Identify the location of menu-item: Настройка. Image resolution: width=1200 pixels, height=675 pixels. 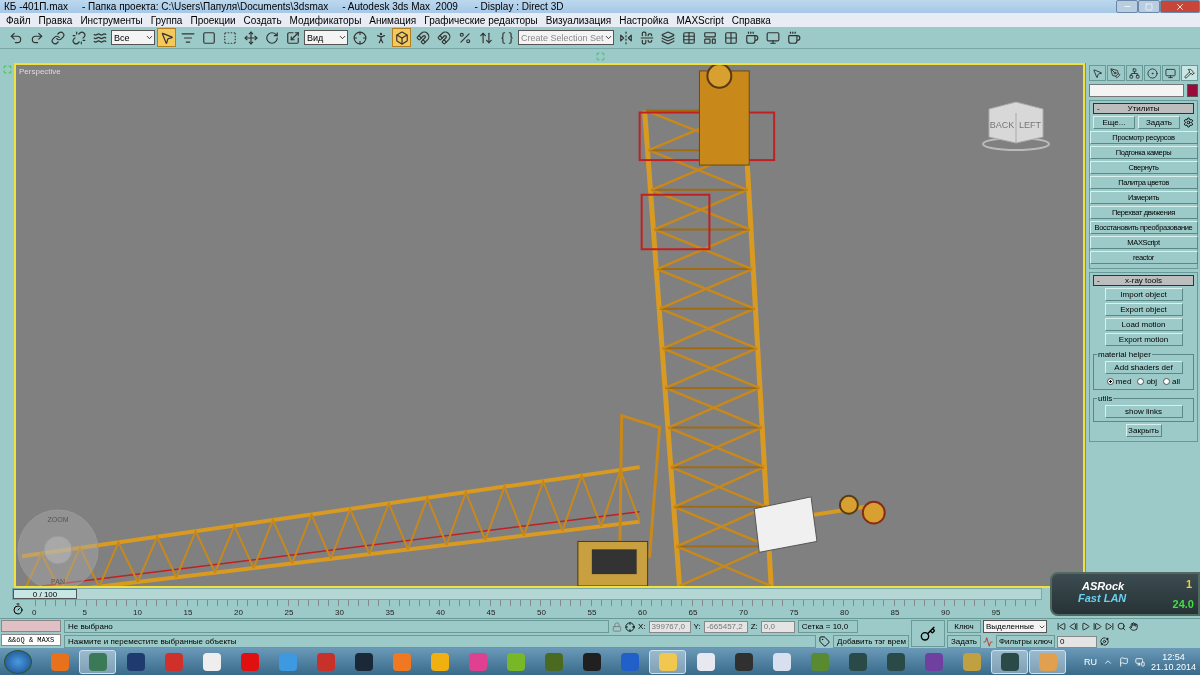
(644, 20).